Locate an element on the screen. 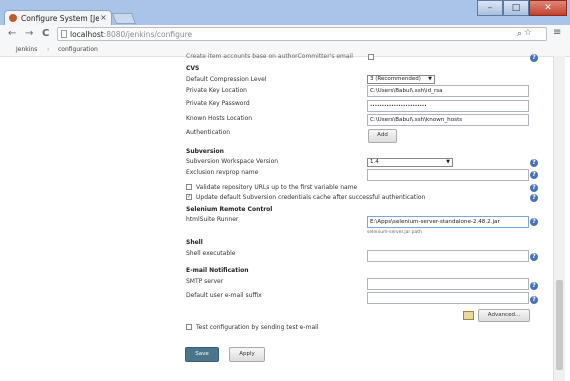 This screenshot has height=381, width=570. search-icon: ⌕ is located at coordinates (519, 34).